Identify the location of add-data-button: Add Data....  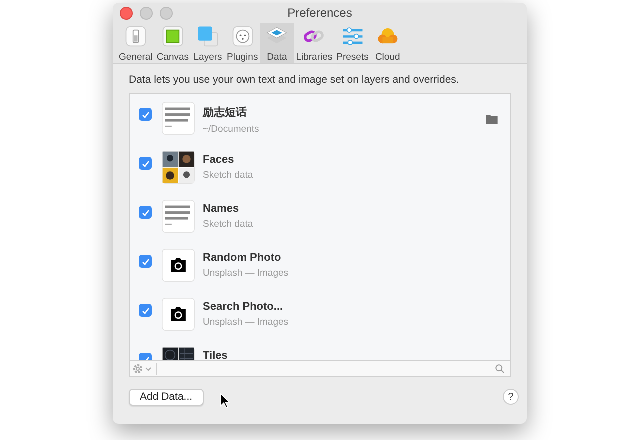
(166, 397).